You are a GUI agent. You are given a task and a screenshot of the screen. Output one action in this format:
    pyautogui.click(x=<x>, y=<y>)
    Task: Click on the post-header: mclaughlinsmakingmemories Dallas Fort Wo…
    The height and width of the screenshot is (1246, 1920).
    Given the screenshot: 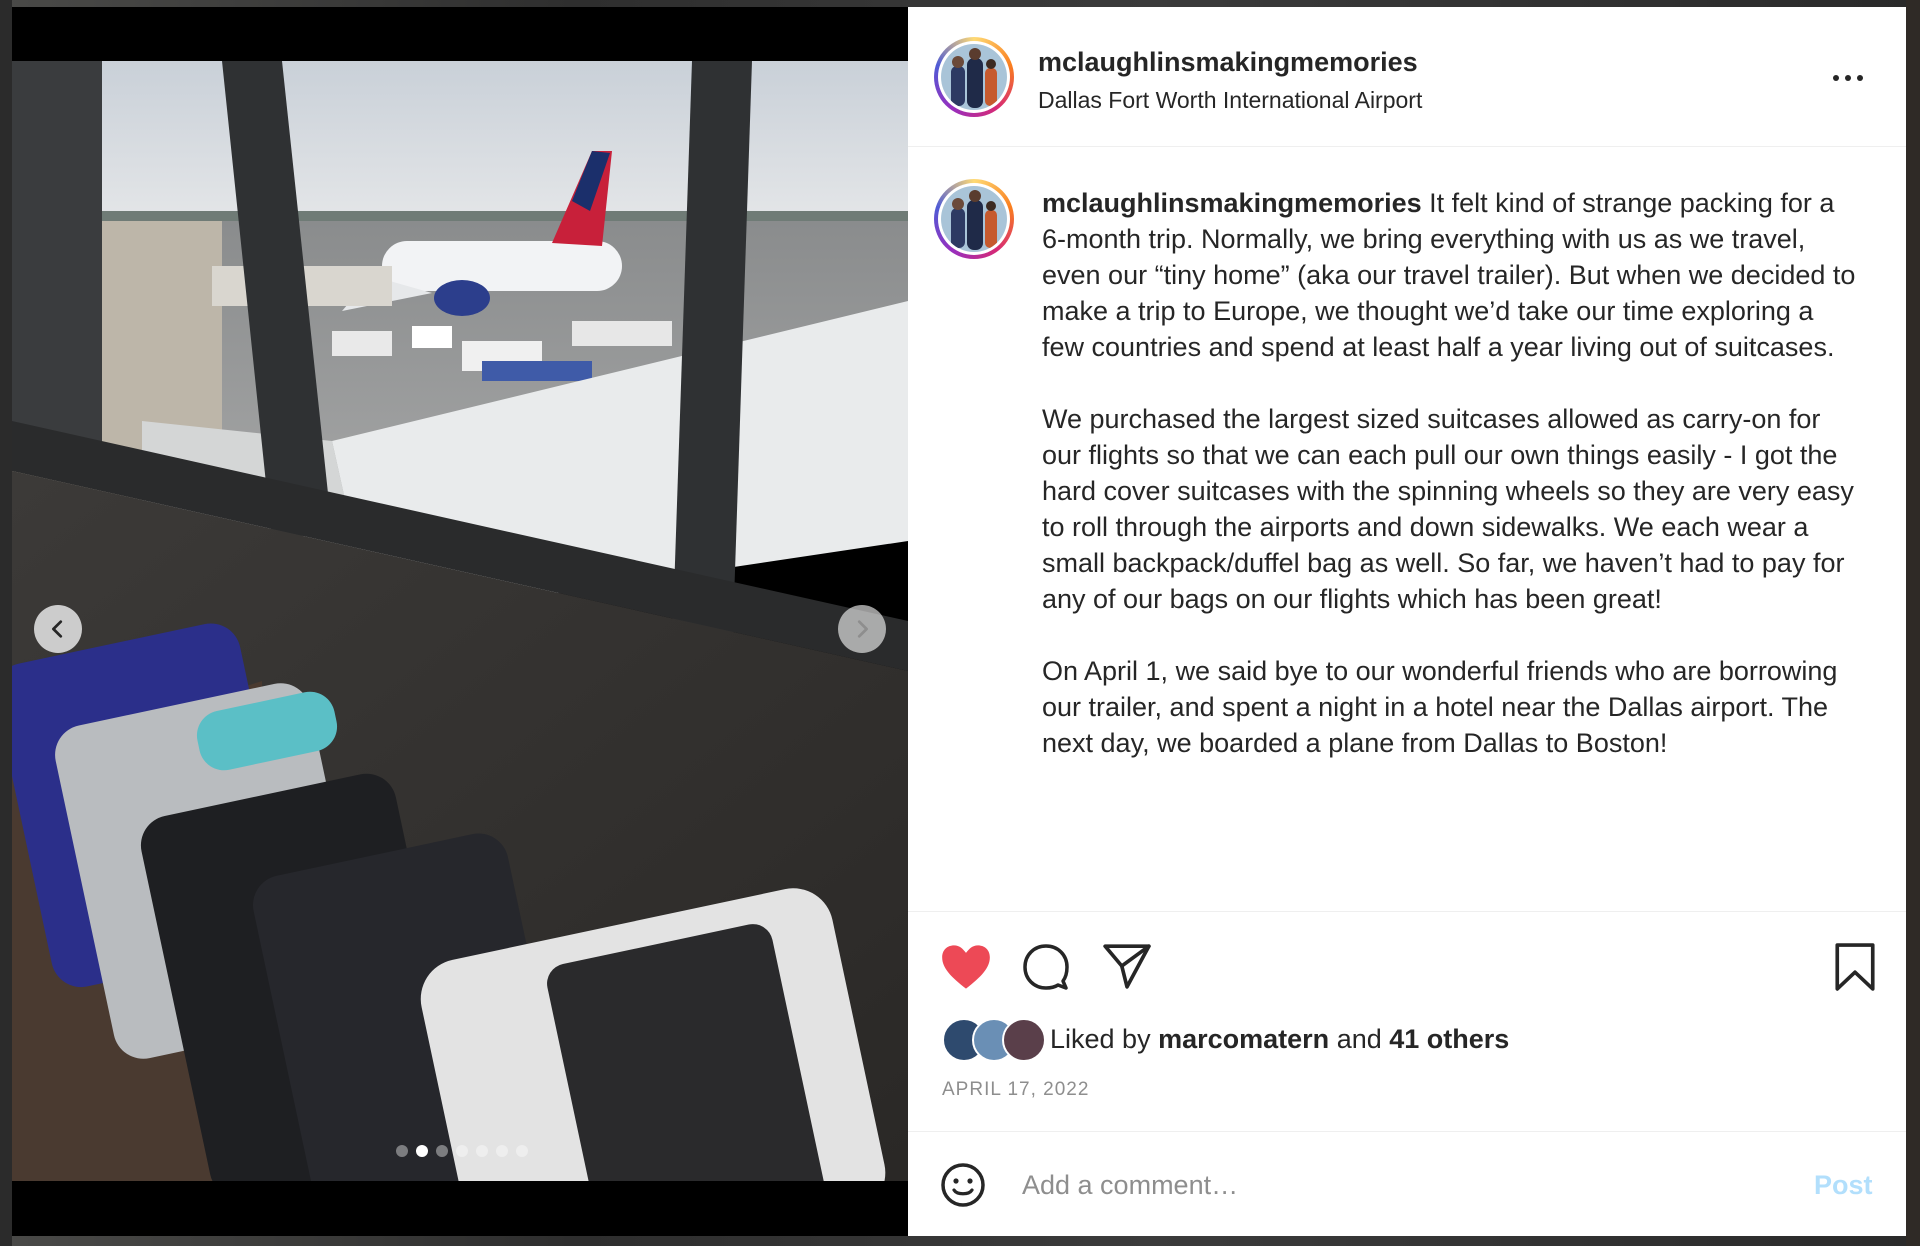 What is the action you would take?
    pyautogui.click(x=1407, y=77)
    